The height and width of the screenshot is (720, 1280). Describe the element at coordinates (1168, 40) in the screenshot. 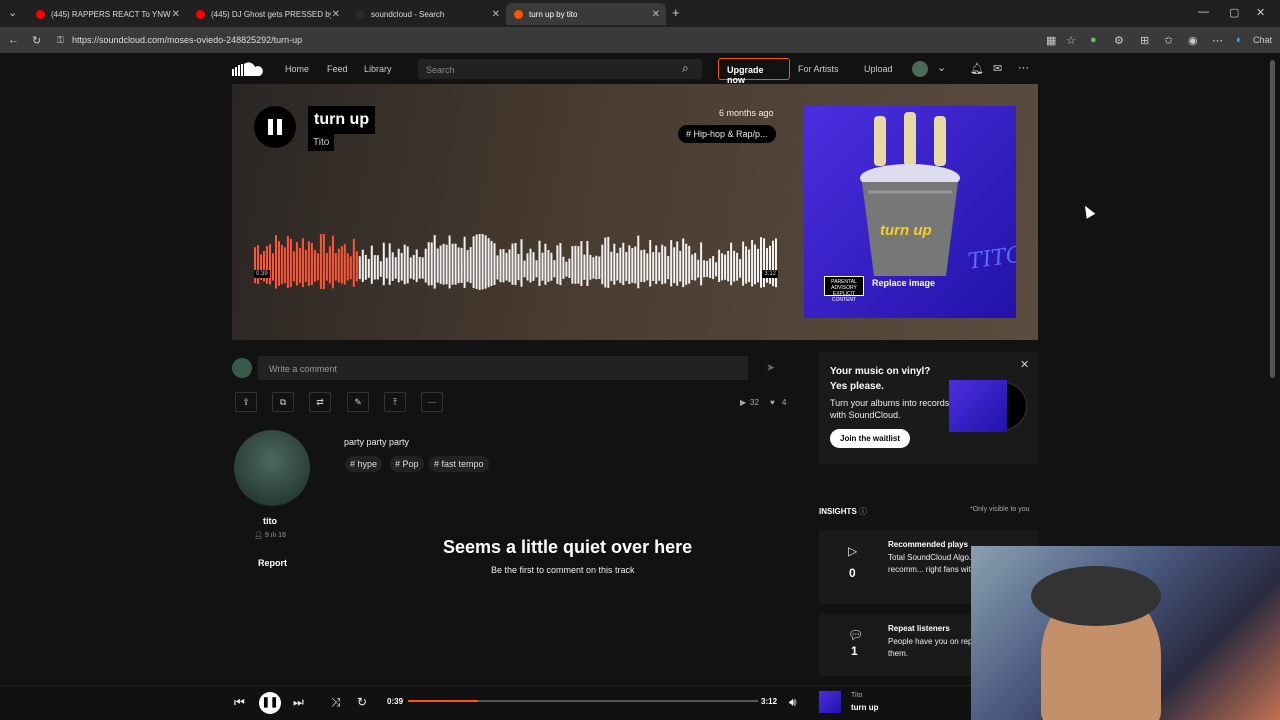

I see `favorites-icon: ✩` at that location.